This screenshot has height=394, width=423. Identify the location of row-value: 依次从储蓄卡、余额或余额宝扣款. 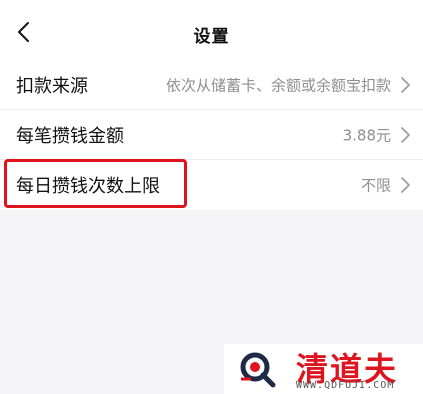
(278, 85).